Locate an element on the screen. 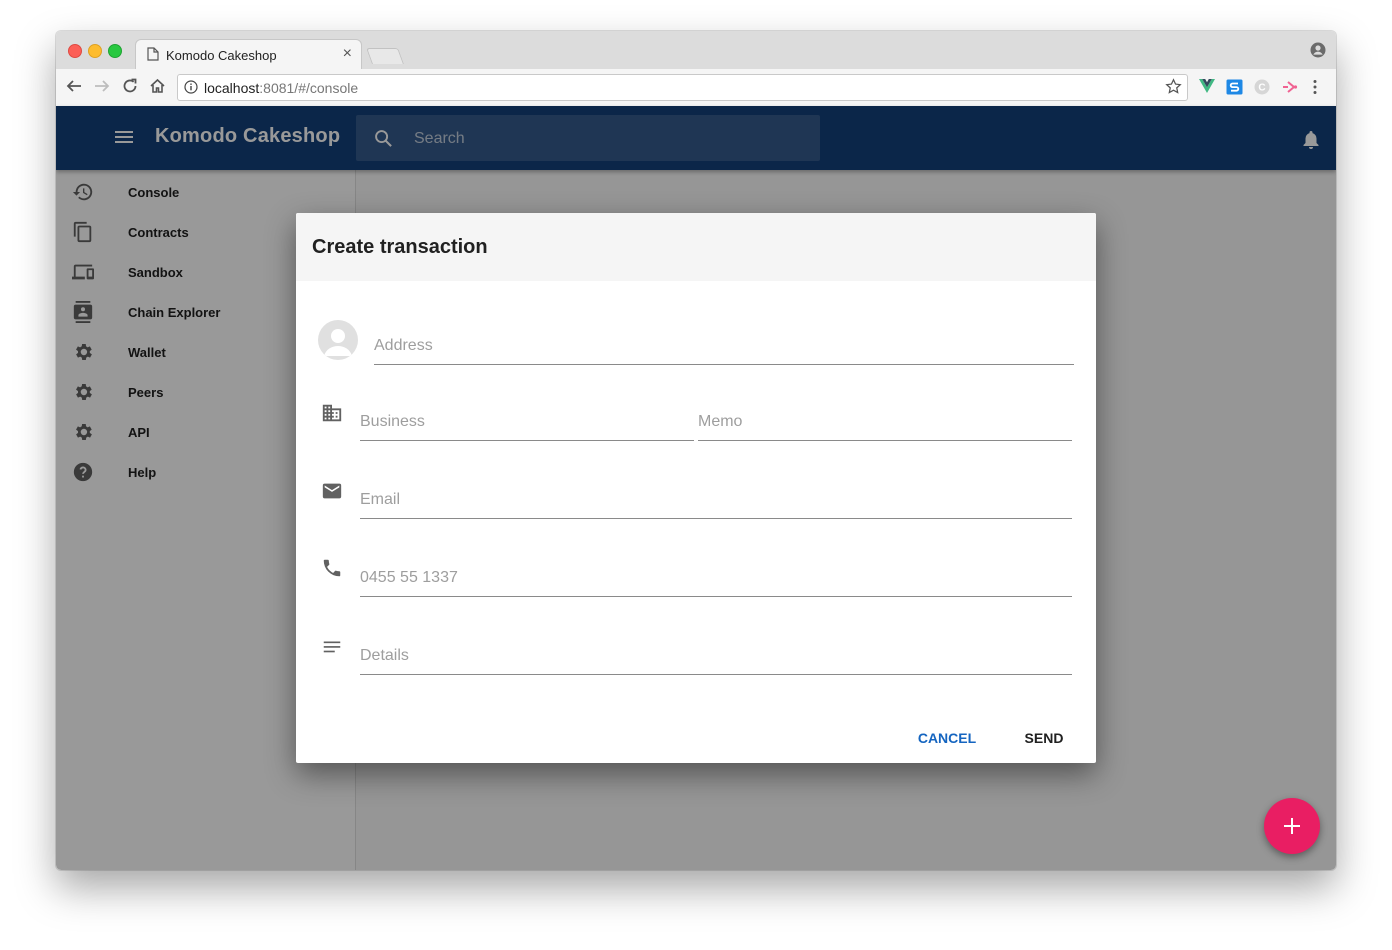 This screenshot has width=1392, height=950. details-lines-icon is located at coordinates (332, 649).